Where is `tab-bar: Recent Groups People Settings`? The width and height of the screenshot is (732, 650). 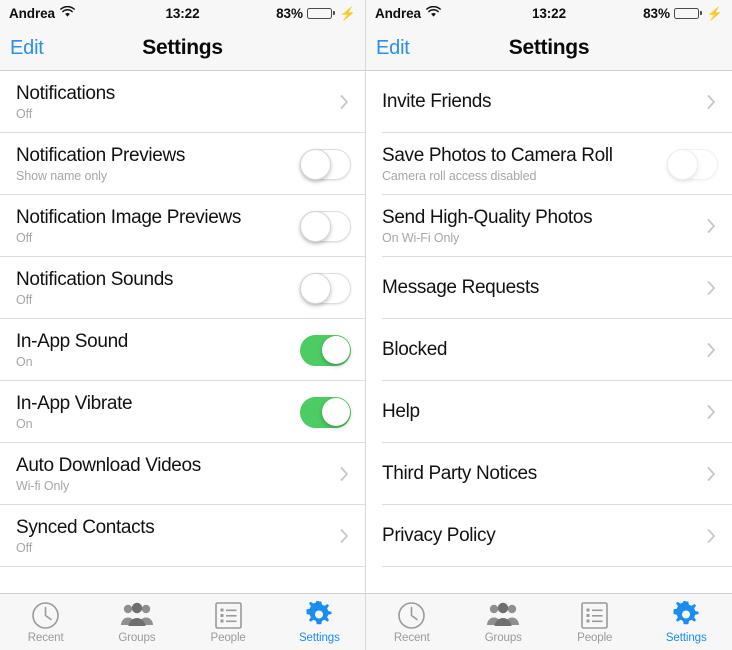
tab-bar: Recent Groups People Settings is located at coordinates (182, 621).